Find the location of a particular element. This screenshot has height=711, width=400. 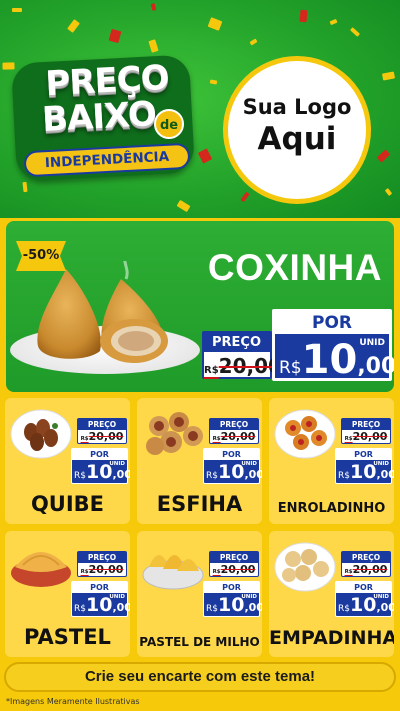

product-name: QUIBE is located at coordinates (67, 504).